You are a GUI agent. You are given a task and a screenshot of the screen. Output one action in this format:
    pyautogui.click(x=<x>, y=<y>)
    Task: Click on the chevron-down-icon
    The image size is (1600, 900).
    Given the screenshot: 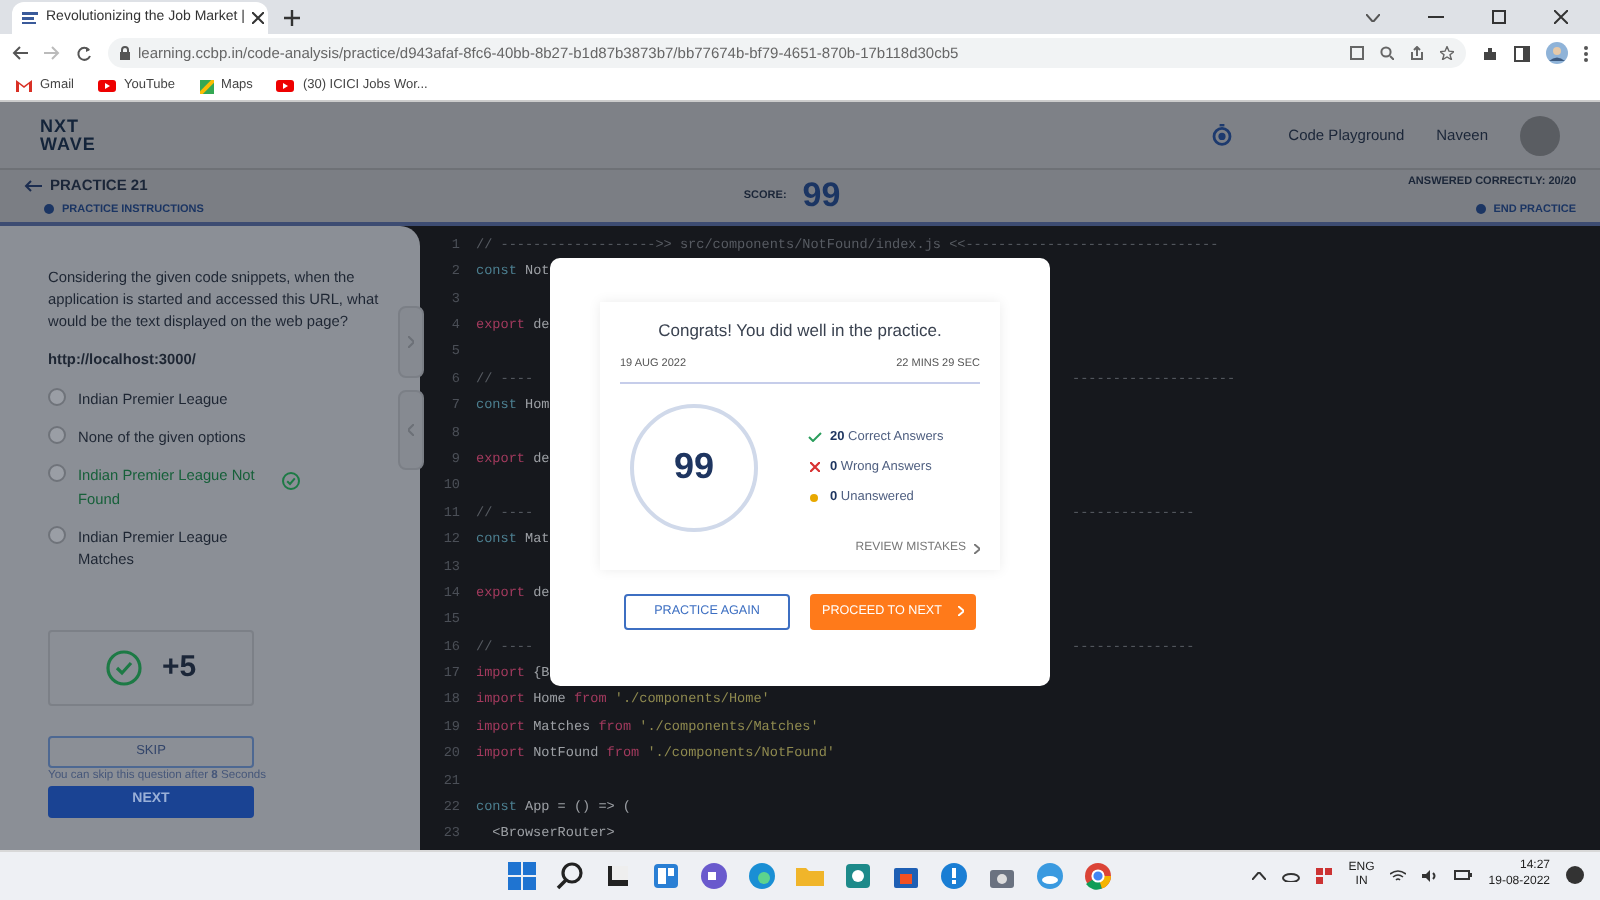 What is the action you would take?
    pyautogui.click(x=1373, y=17)
    